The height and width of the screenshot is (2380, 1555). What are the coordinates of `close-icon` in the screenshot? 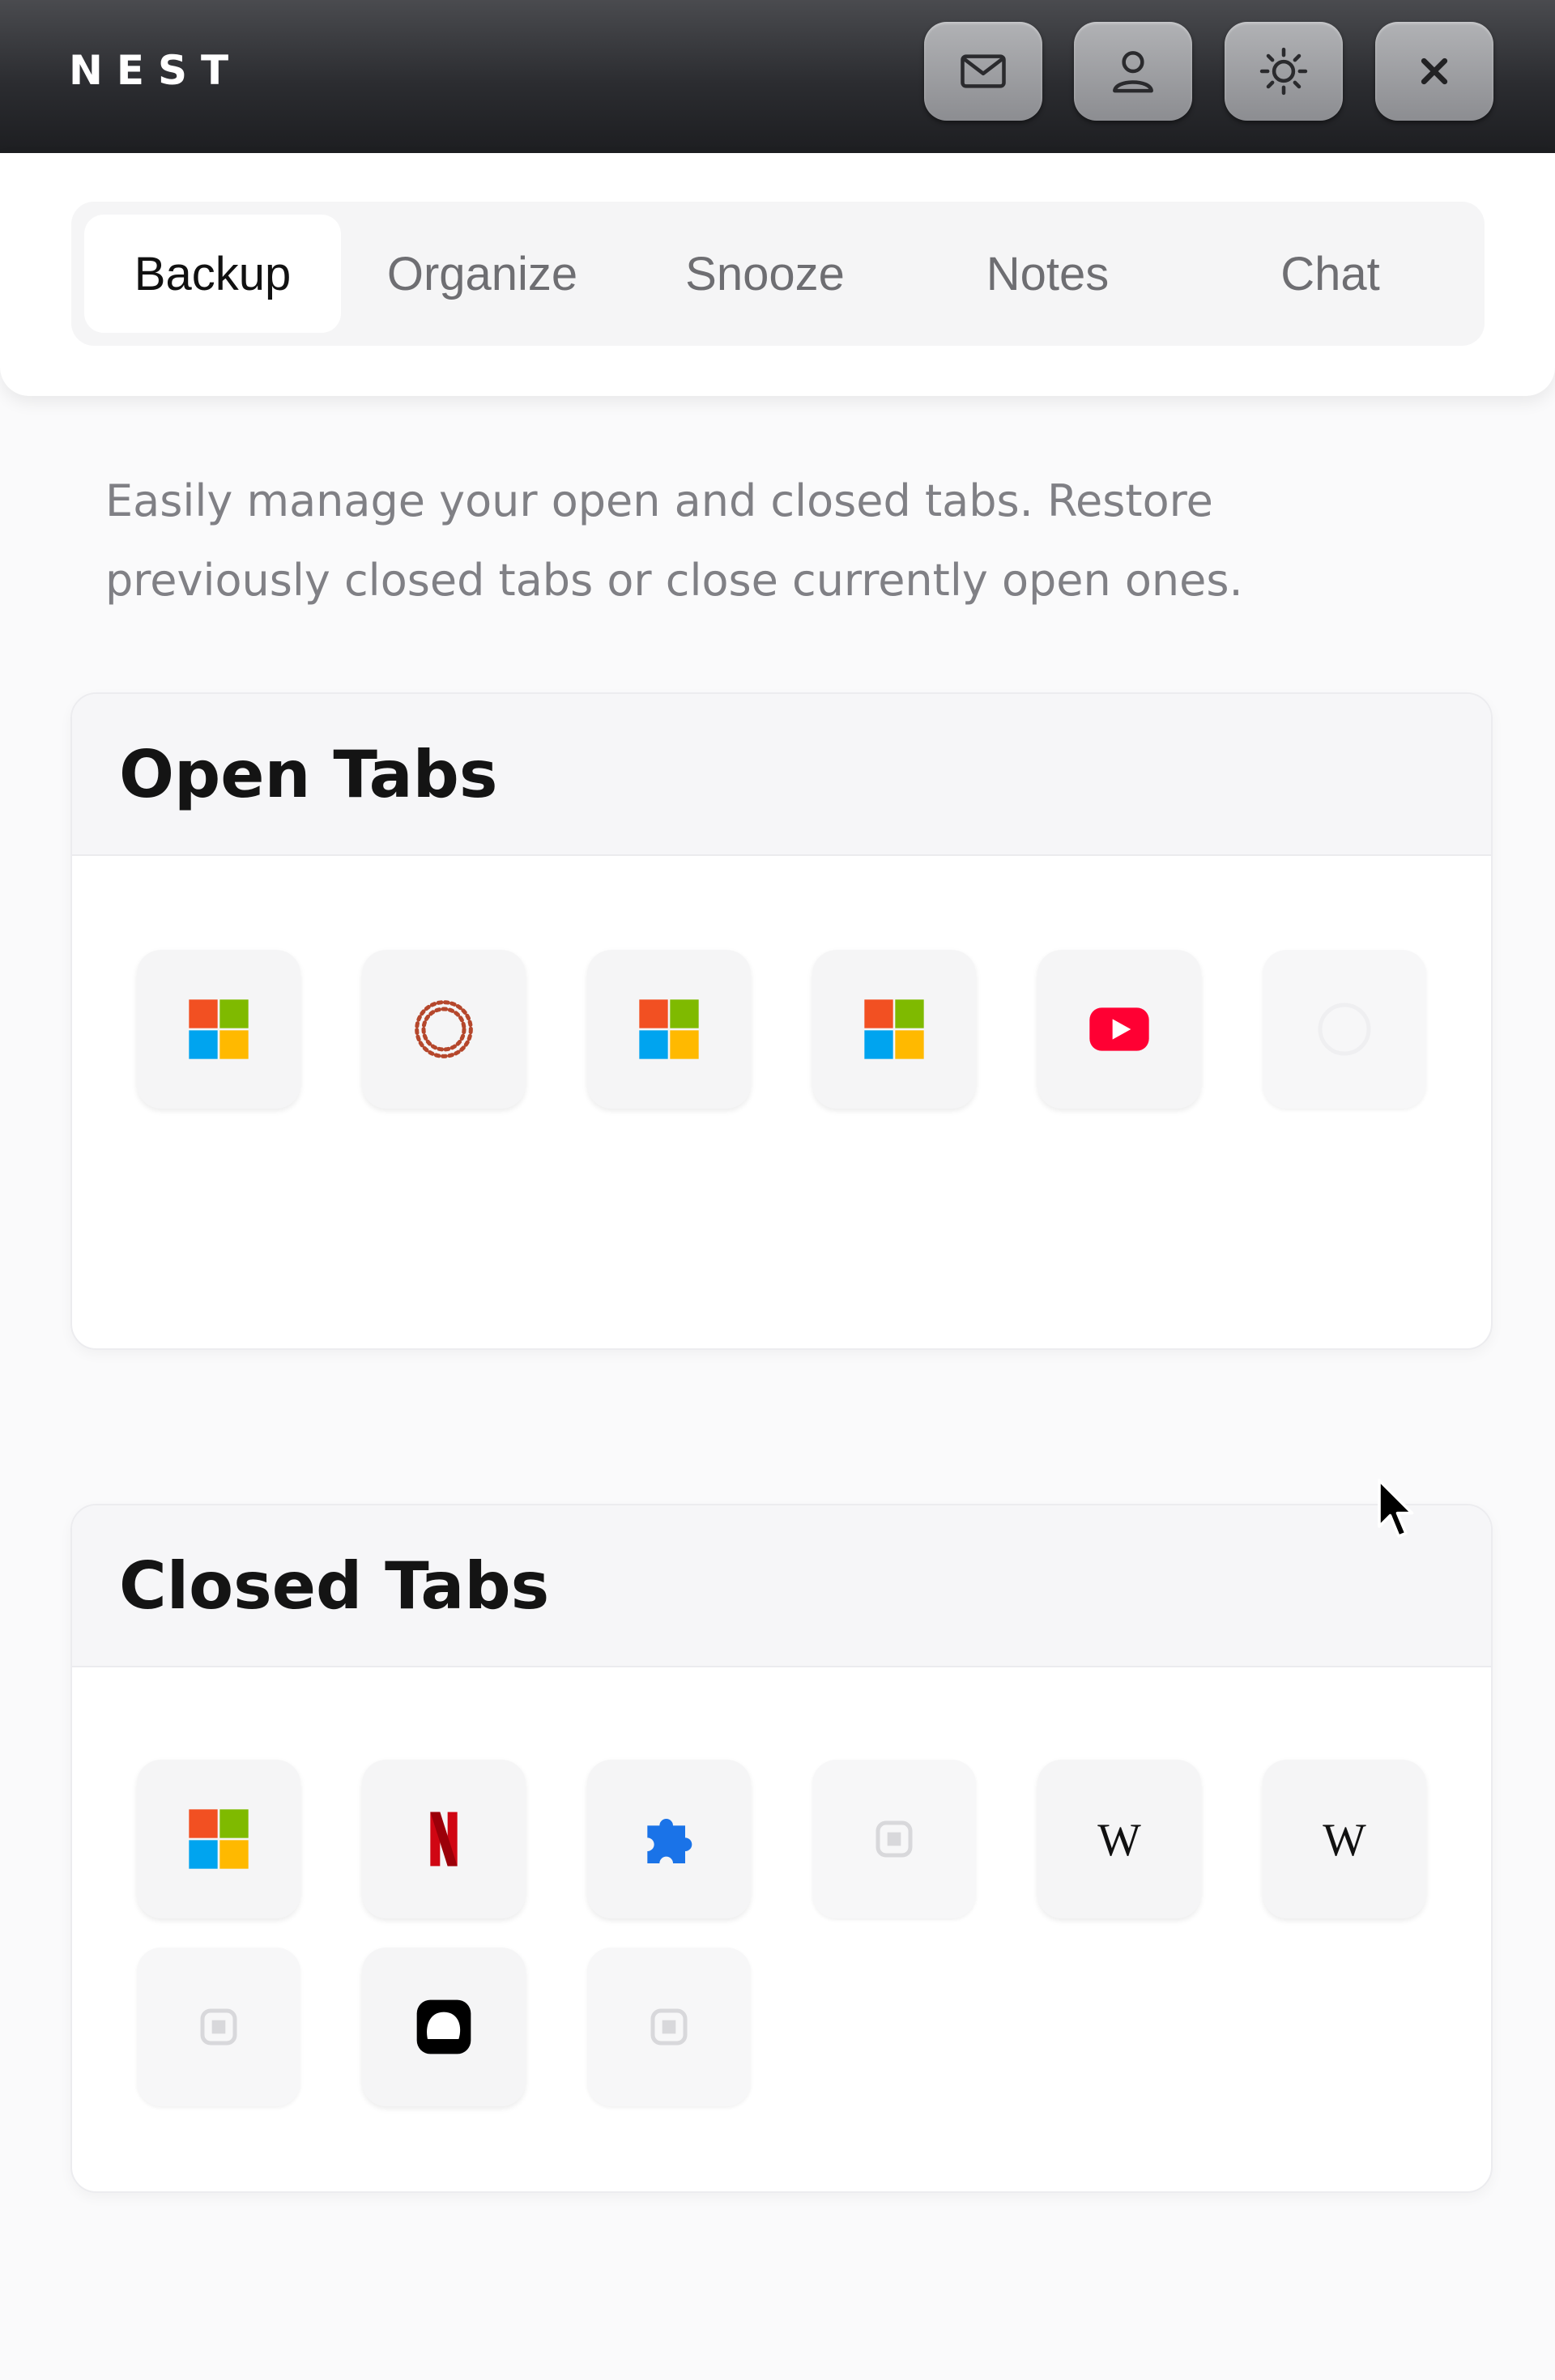 It's located at (1435, 71).